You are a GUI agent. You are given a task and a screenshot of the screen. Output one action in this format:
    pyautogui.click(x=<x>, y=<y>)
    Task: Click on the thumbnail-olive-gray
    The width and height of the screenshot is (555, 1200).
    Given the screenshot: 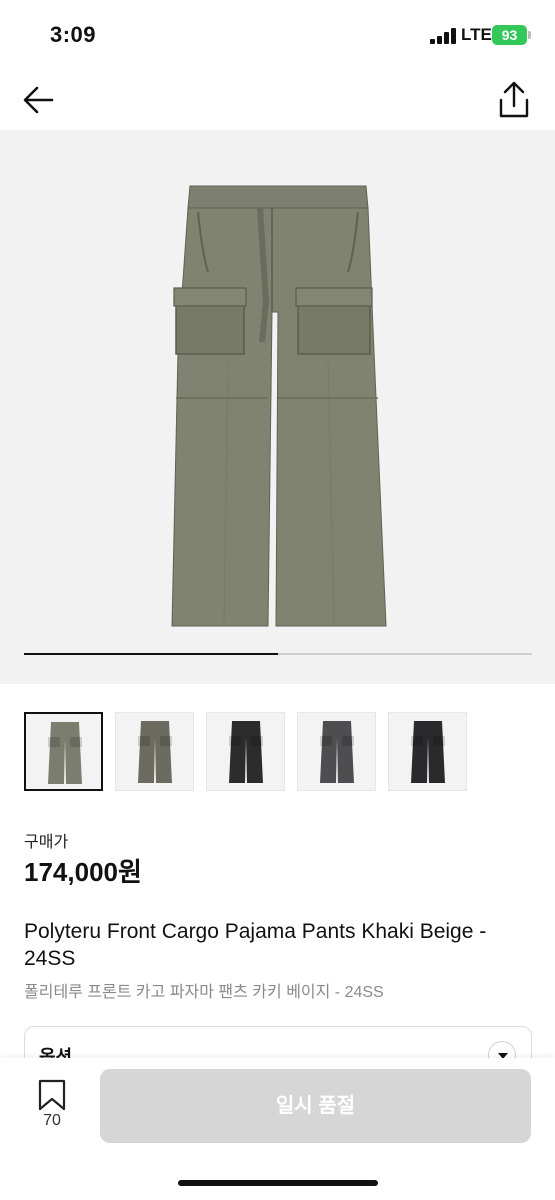 What is the action you would take?
    pyautogui.click(x=154, y=751)
    